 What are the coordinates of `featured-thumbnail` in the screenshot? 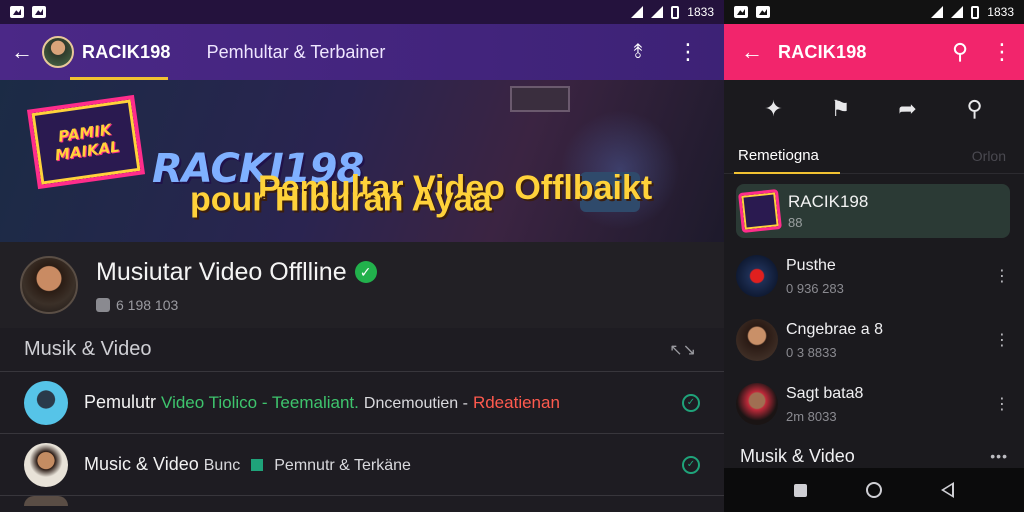 It's located at (760, 211).